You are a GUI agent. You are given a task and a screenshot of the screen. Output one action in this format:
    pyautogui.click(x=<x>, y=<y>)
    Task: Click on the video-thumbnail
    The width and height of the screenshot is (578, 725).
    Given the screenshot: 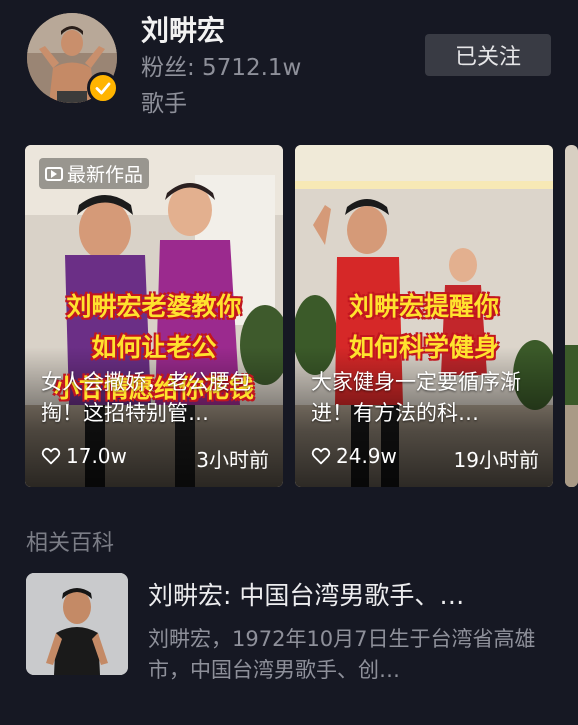 What is the action you would take?
    pyautogui.click(x=571, y=316)
    